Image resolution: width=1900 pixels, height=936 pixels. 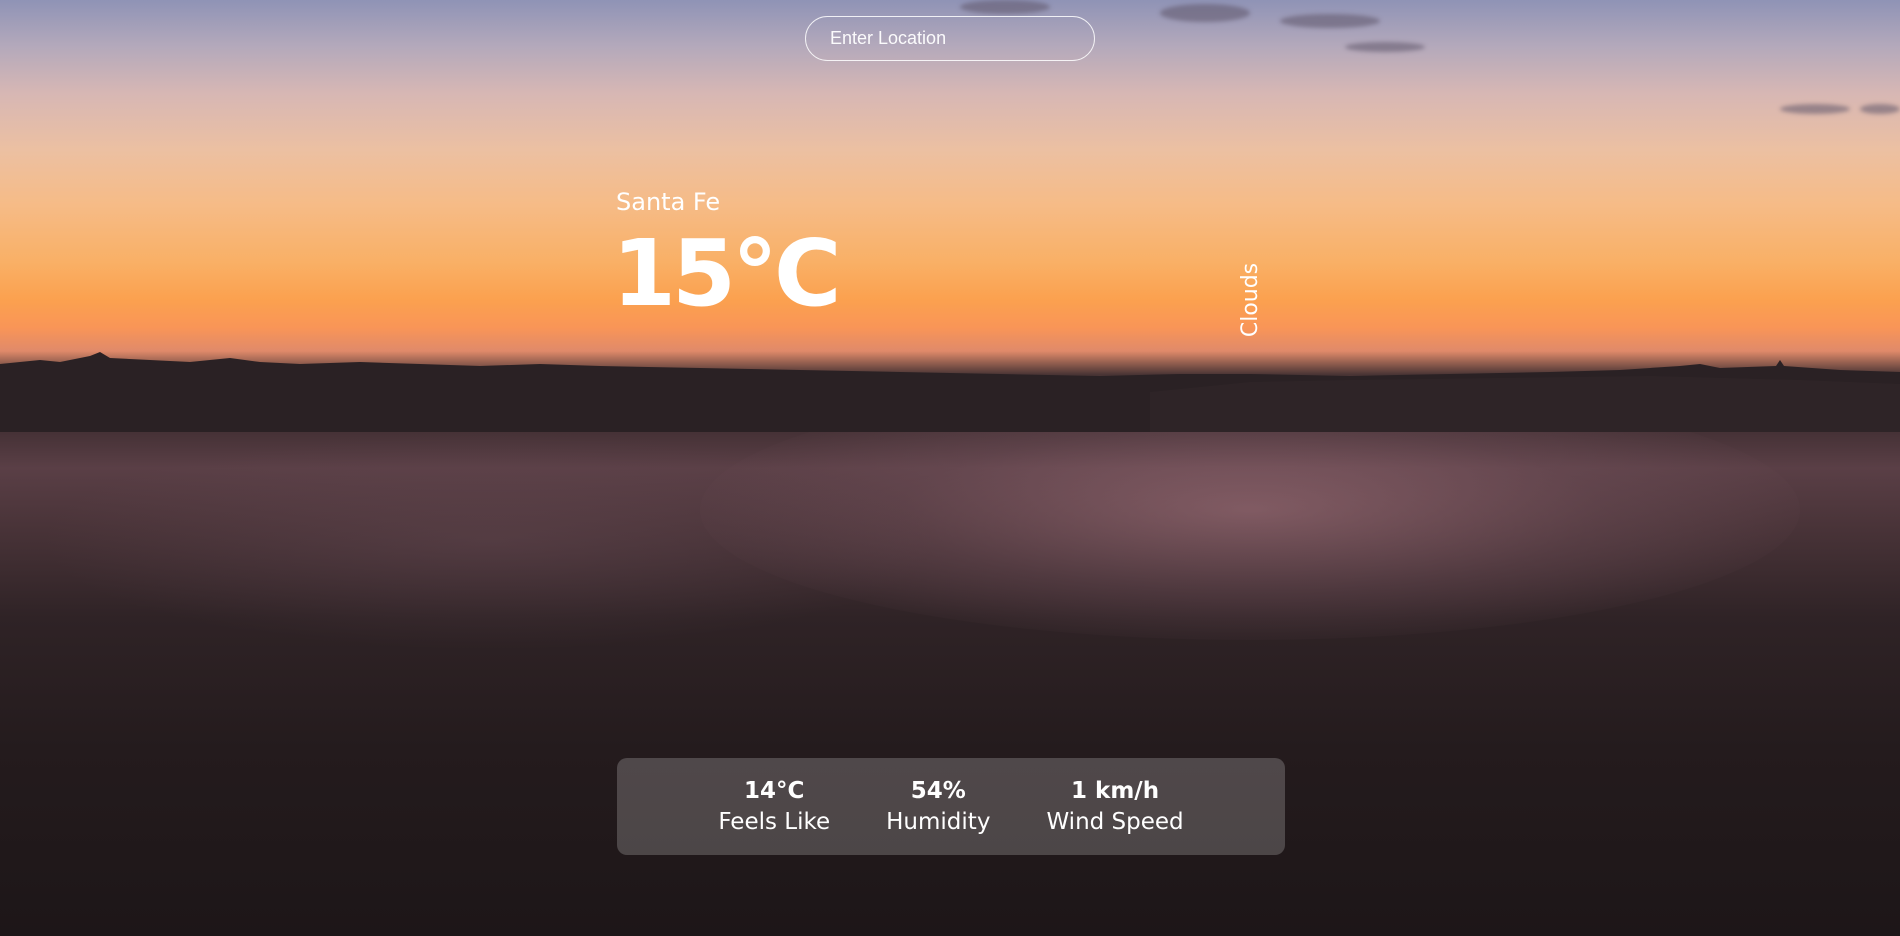 What do you see at coordinates (1115, 790) in the screenshot?
I see `wind-speed-value: 1 km/h` at bounding box center [1115, 790].